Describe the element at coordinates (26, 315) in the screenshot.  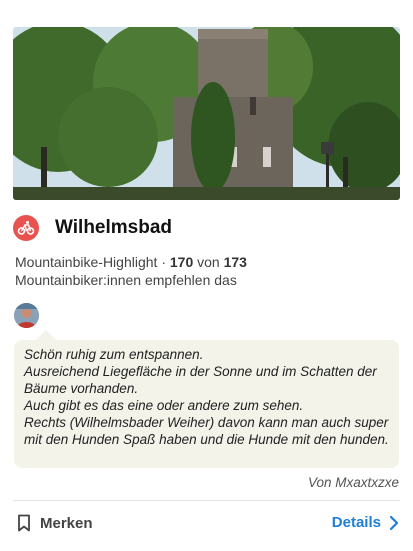
I see `user-avatar` at that location.